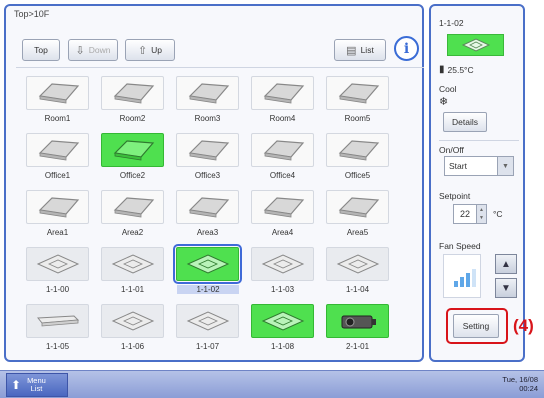 The height and width of the screenshot is (398, 544). What do you see at coordinates (80, 50) in the screenshot?
I see `down-level-icon: ⇩` at bounding box center [80, 50].